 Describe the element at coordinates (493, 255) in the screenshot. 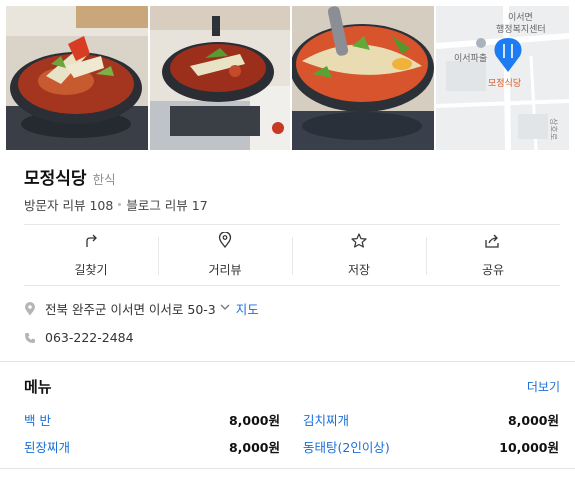

I see `share-button: 공유` at that location.